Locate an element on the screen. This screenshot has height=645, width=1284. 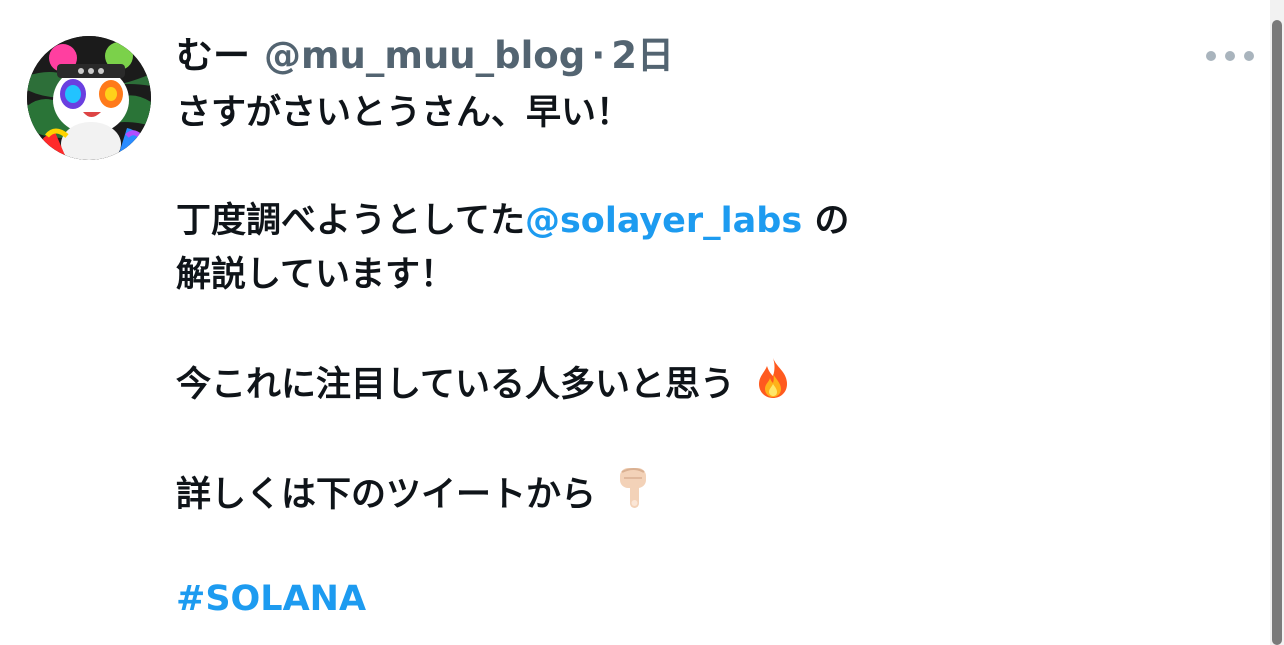
timestamp: 2日 is located at coordinates (642, 56).